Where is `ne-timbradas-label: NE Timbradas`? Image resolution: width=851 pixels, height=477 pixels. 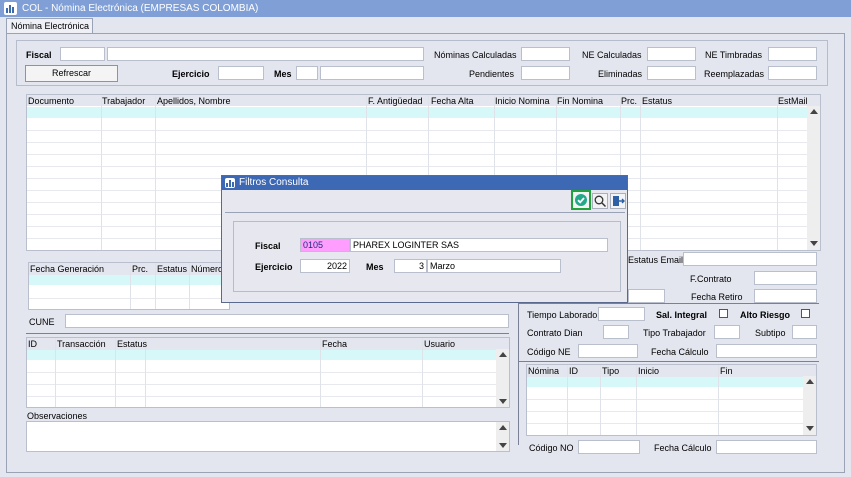
ne-timbradas-label: NE Timbradas is located at coordinates (734, 55).